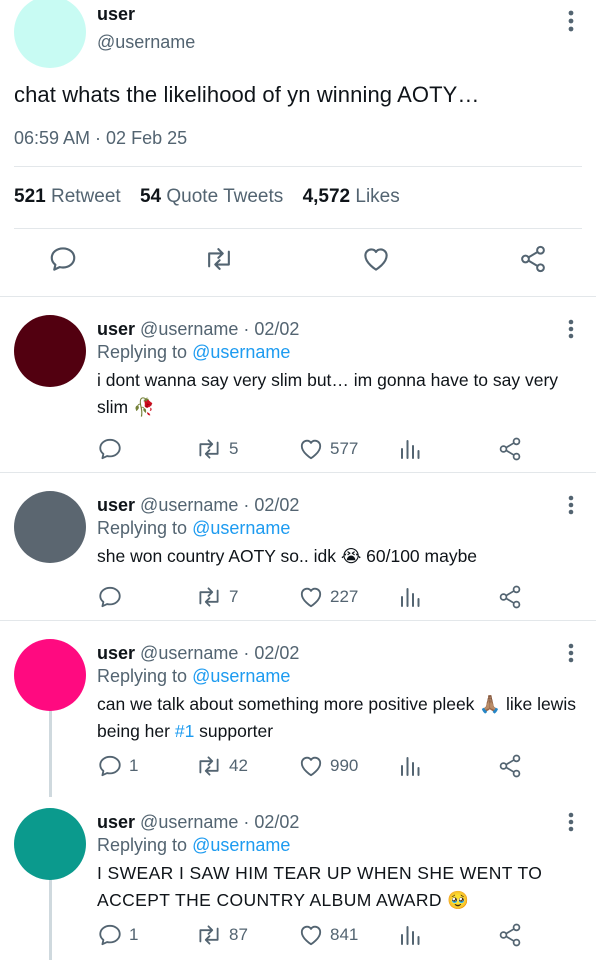 This screenshot has width=596, height=960. Describe the element at coordinates (184, 731) in the screenshot. I see `hashtag-link: #1` at that location.